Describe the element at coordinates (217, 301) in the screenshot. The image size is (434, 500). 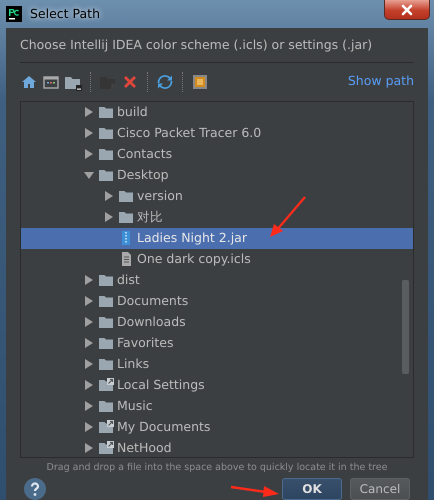
I see `tree-item: Documents` at that location.